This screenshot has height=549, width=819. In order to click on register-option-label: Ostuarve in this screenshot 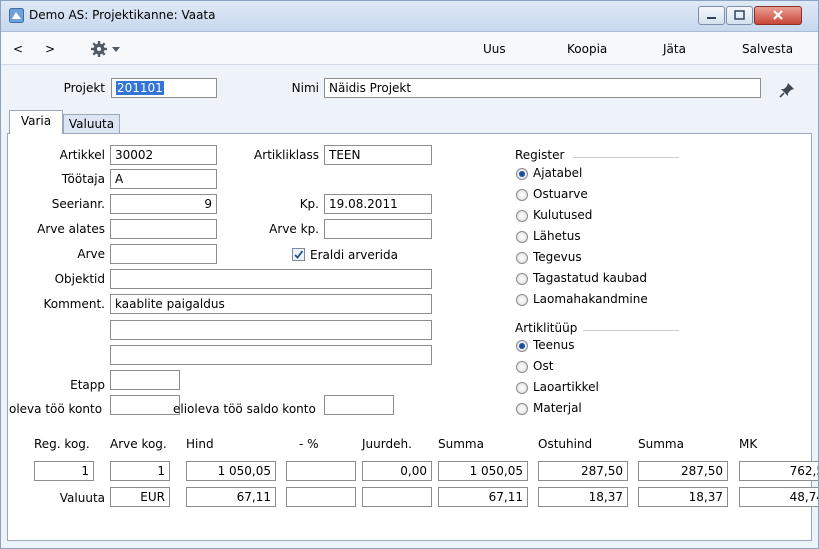, I will do `click(560, 194)`.